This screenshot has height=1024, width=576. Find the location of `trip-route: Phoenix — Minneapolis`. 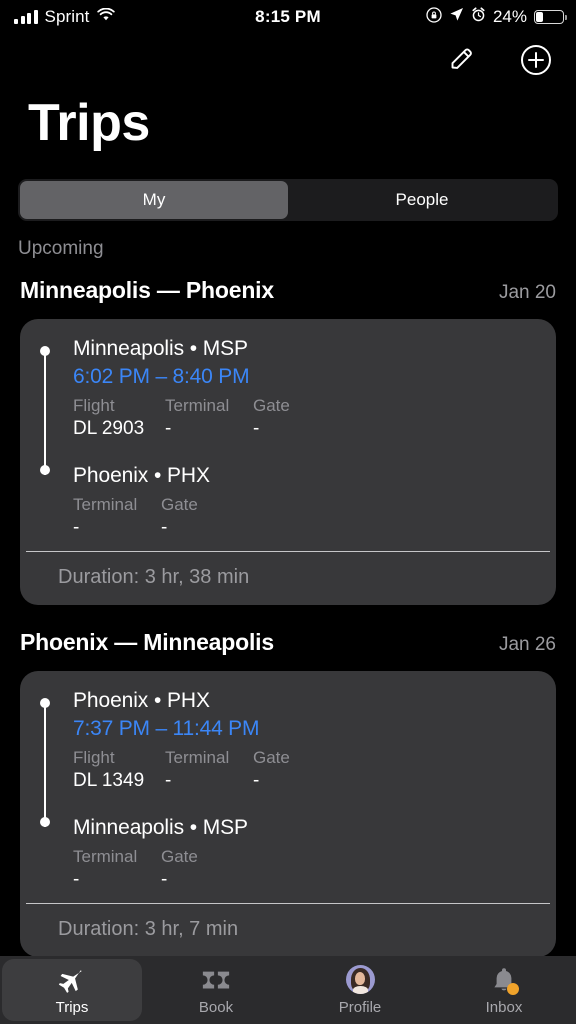

trip-route: Phoenix — Minneapolis is located at coordinates (147, 642).